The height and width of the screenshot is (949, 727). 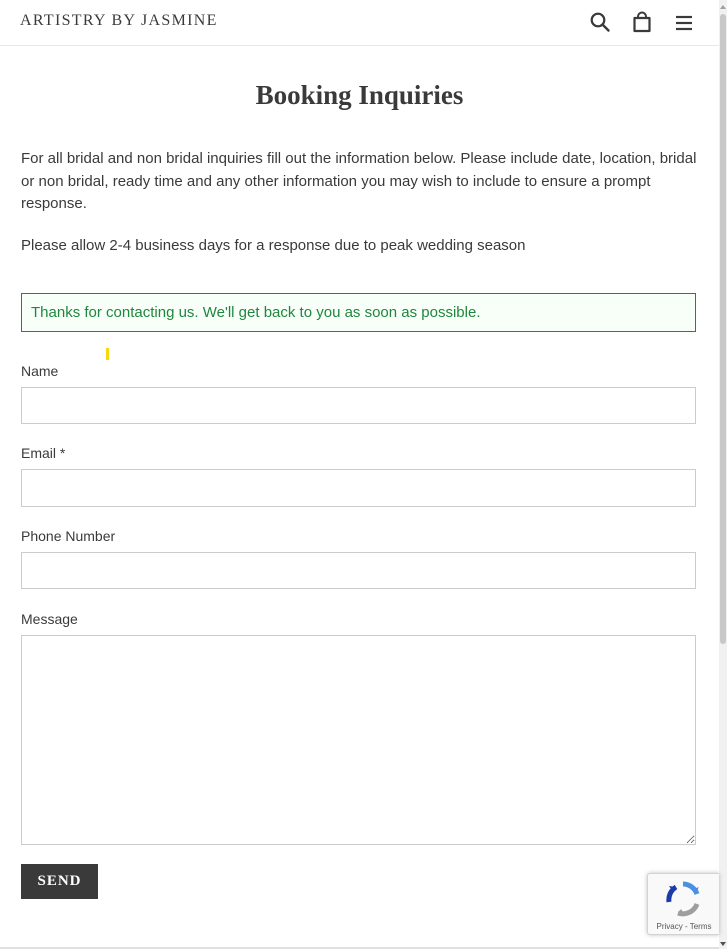 What do you see at coordinates (723, 329) in the screenshot?
I see `scrollbar-thumb` at bounding box center [723, 329].